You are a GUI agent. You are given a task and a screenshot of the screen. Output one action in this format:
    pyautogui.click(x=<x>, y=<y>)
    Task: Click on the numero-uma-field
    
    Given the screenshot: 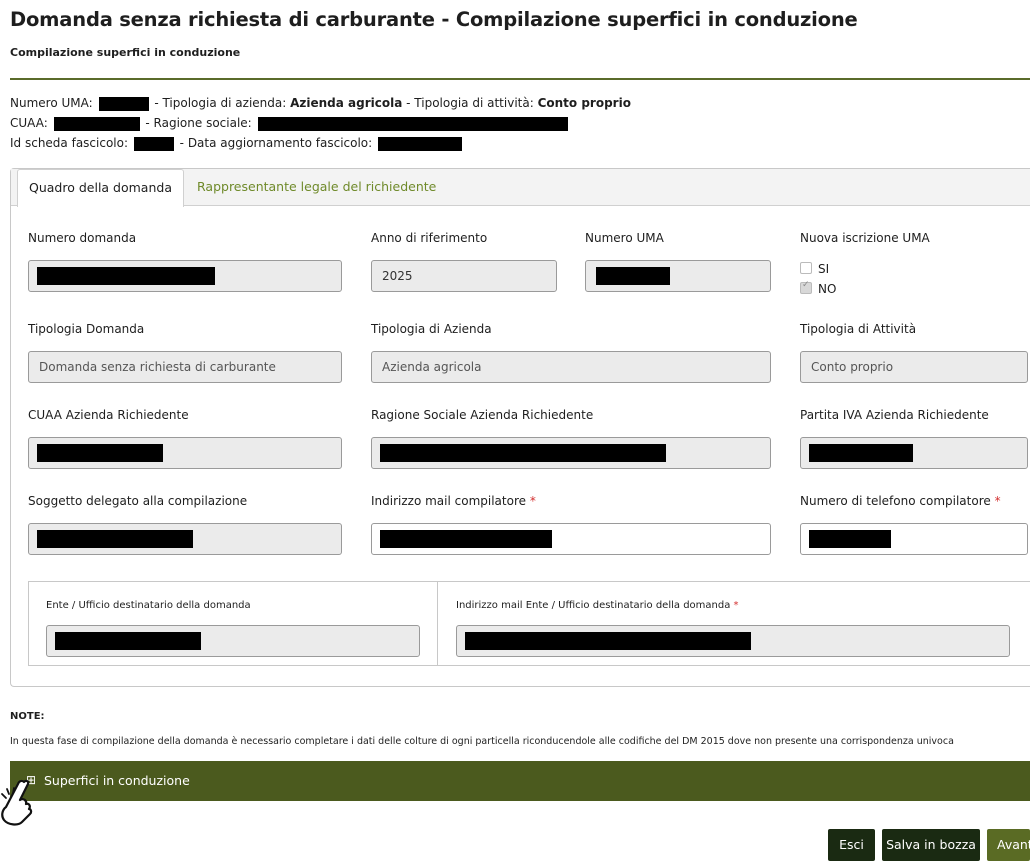 What is the action you would take?
    pyautogui.click(x=678, y=276)
    